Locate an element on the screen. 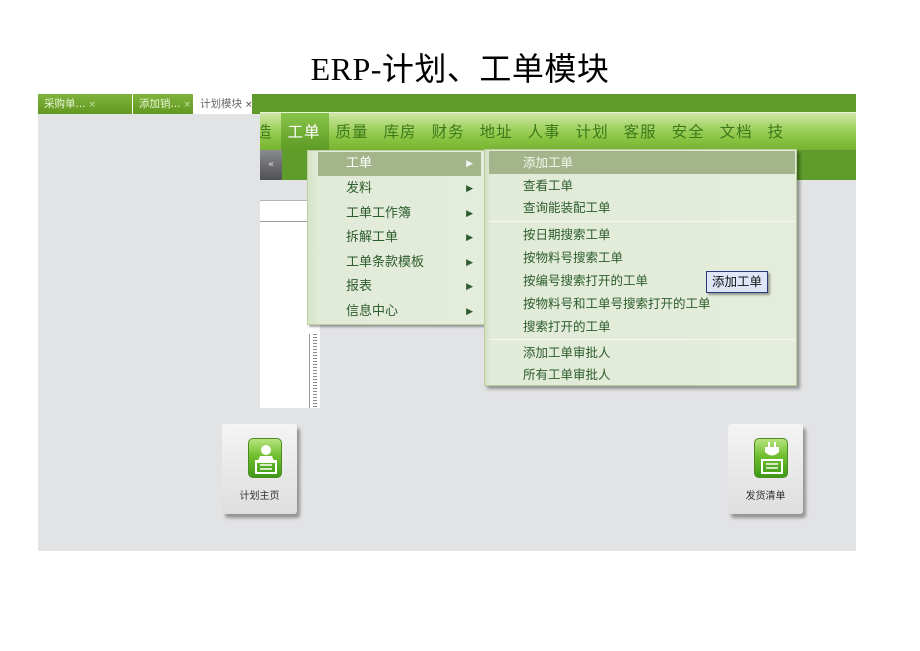 This screenshot has width=920, height=651. nav-item-finance: 财务 is located at coordinates (449, 131).